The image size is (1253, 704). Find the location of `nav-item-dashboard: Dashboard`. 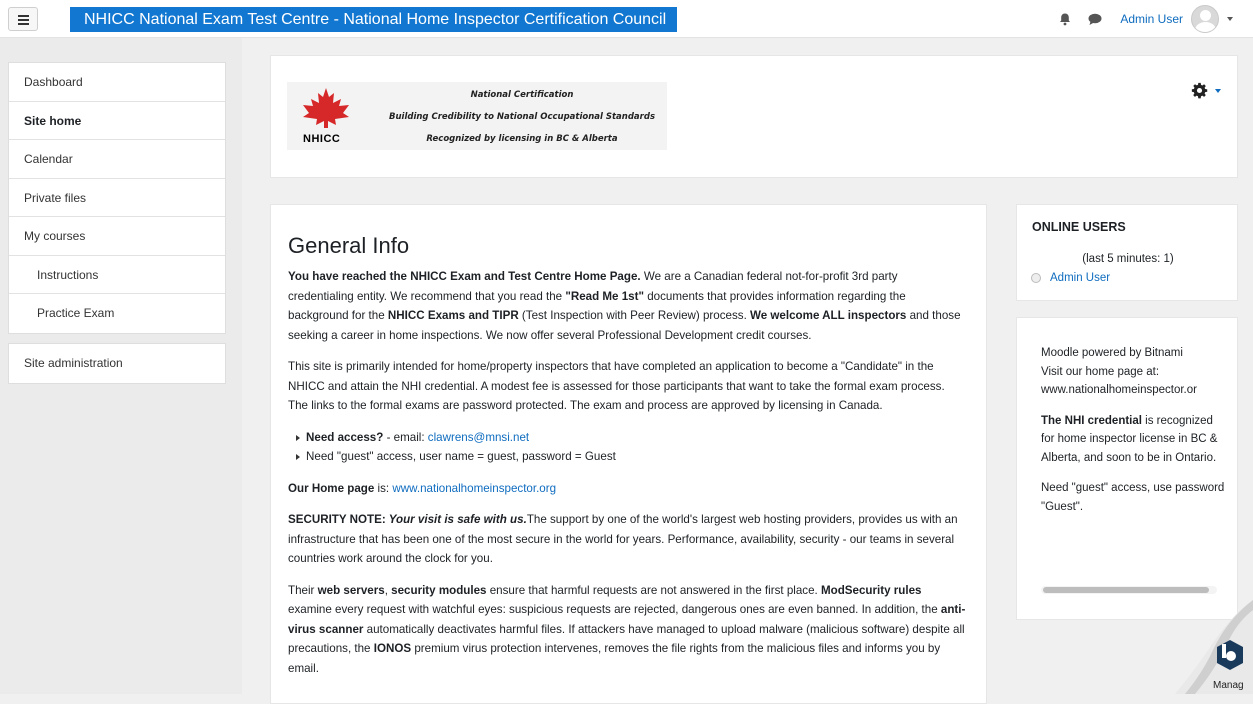

nav-item-dashboard: Dashboard is located at coordinates (117, 82).